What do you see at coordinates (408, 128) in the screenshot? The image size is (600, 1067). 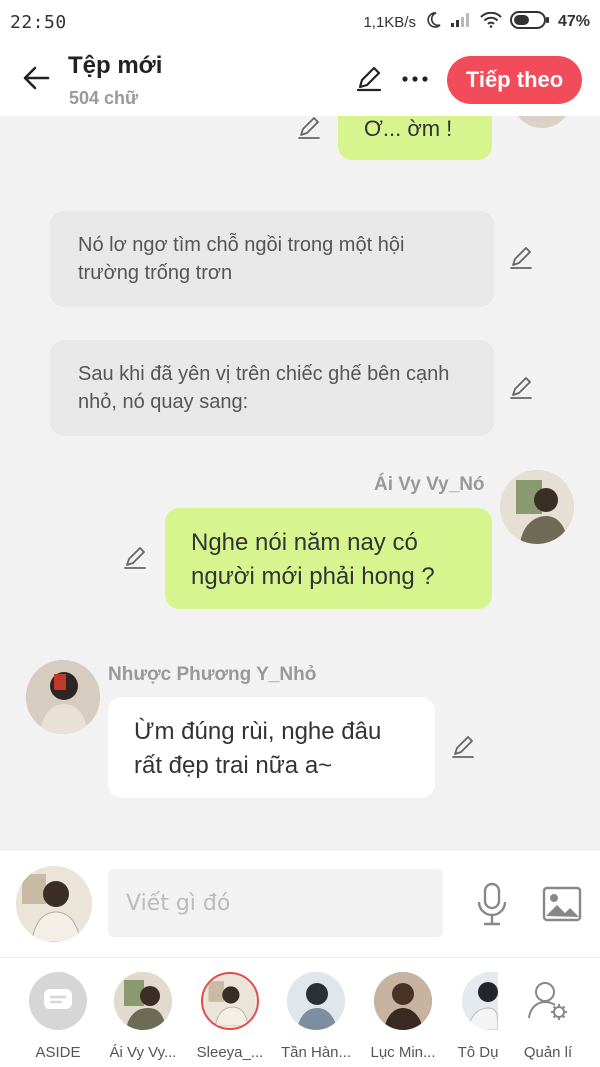 I see `message-text: Ơ... ờm !` at bounding box center [408, 128].